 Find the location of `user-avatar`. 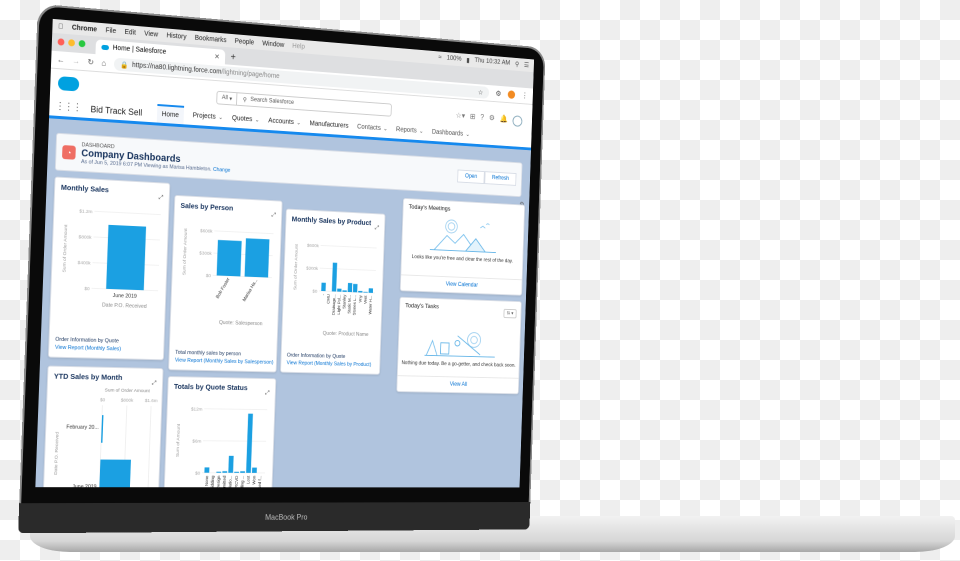

user-avatar is located at coordinates (517, 121).